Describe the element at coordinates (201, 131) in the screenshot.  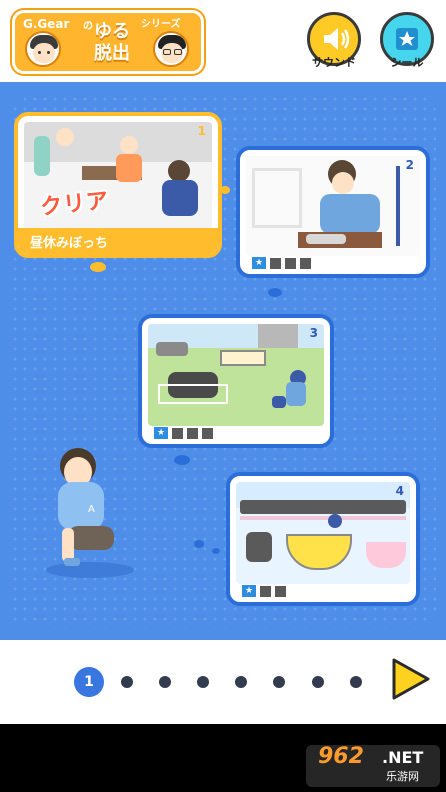
I see `level-number: 1` at that location.